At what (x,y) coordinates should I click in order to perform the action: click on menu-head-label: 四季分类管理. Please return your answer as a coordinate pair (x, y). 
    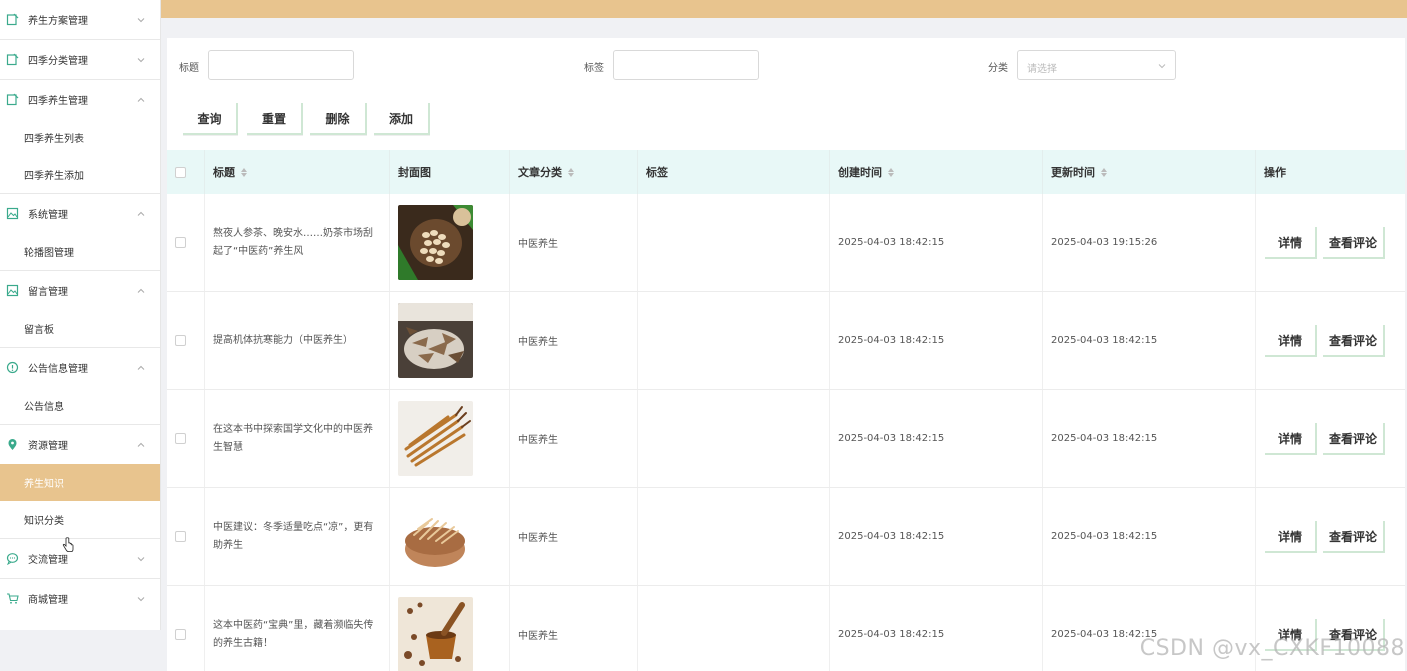
    Looking at the image, I should click on (58, 61).